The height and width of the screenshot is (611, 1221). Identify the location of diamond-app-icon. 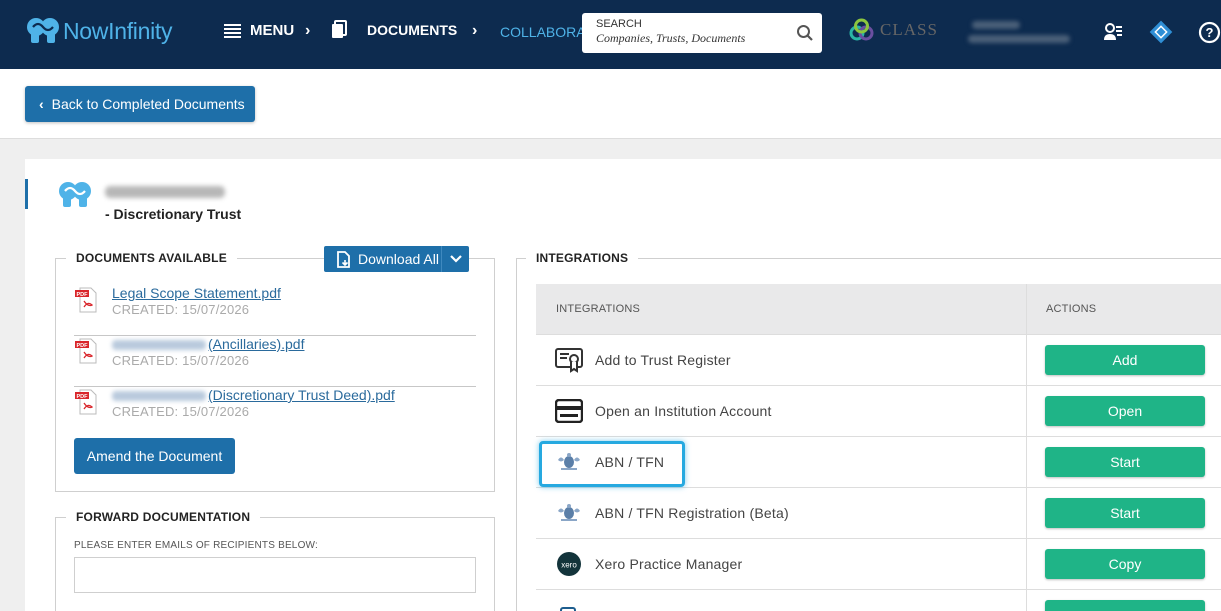
(1161, 32).